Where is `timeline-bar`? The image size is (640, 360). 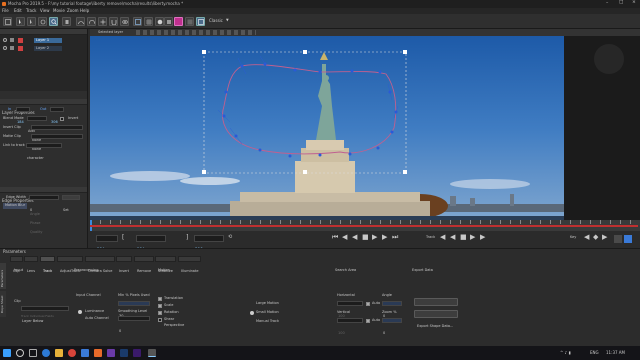 timeline-bar is located at coordinates (365, 225).